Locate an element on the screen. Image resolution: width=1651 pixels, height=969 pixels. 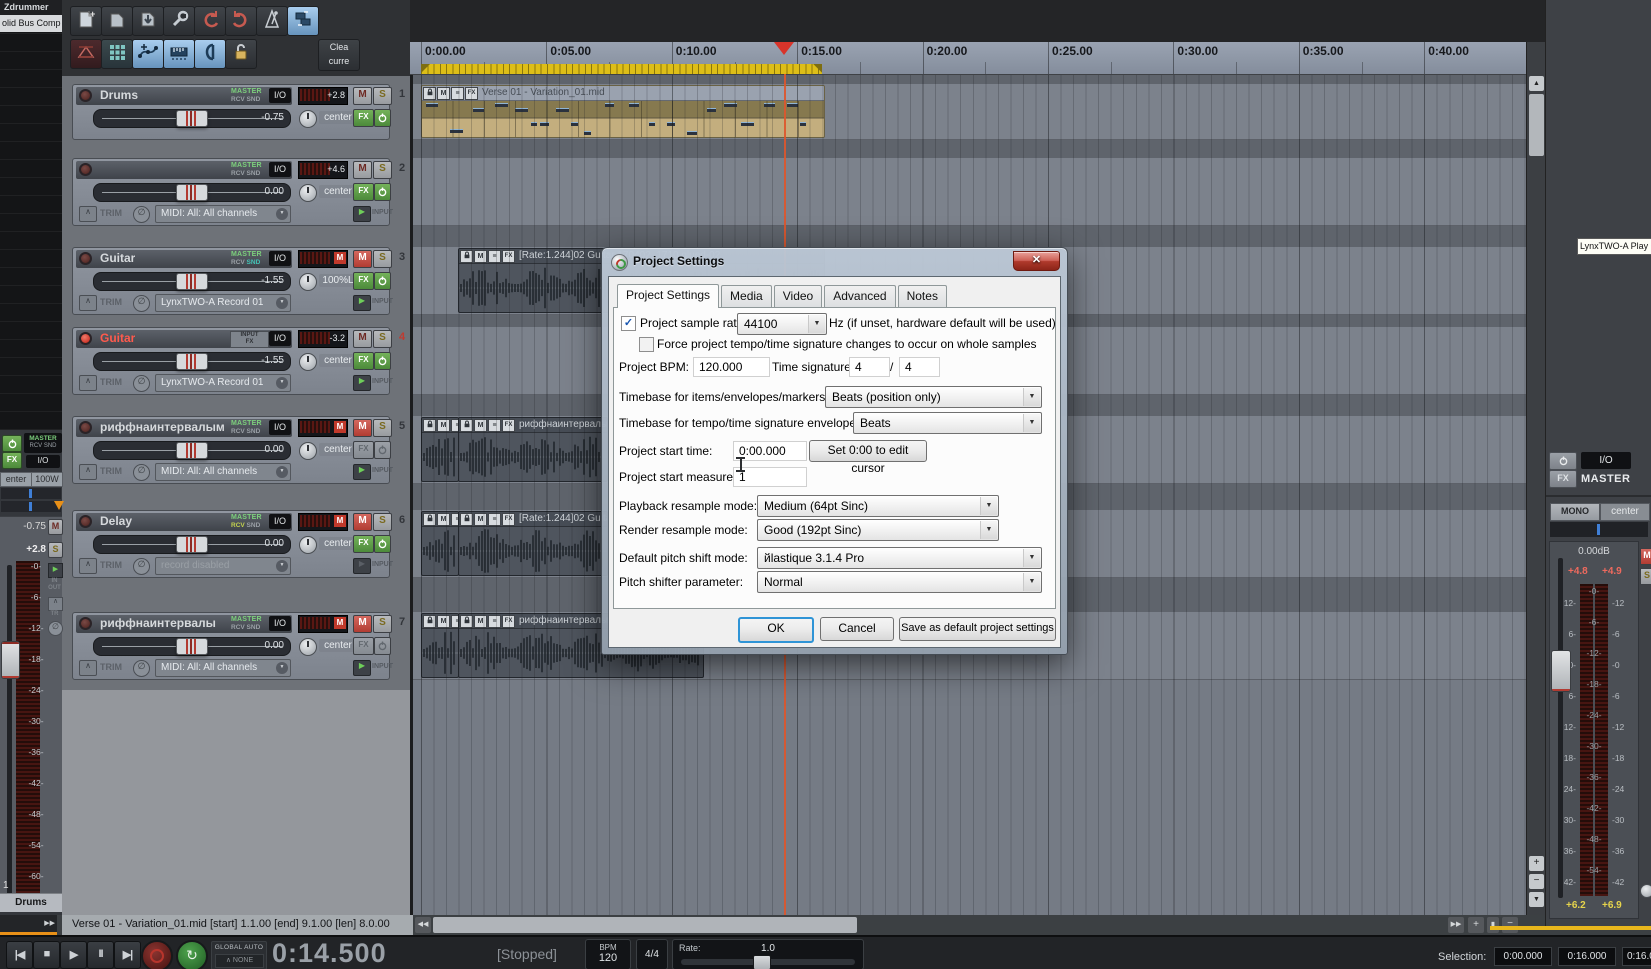
track-panel: Drums MASTER RCV SND I/O +2.8 M S -0.75 center FX is located at coordinates (232, 112).